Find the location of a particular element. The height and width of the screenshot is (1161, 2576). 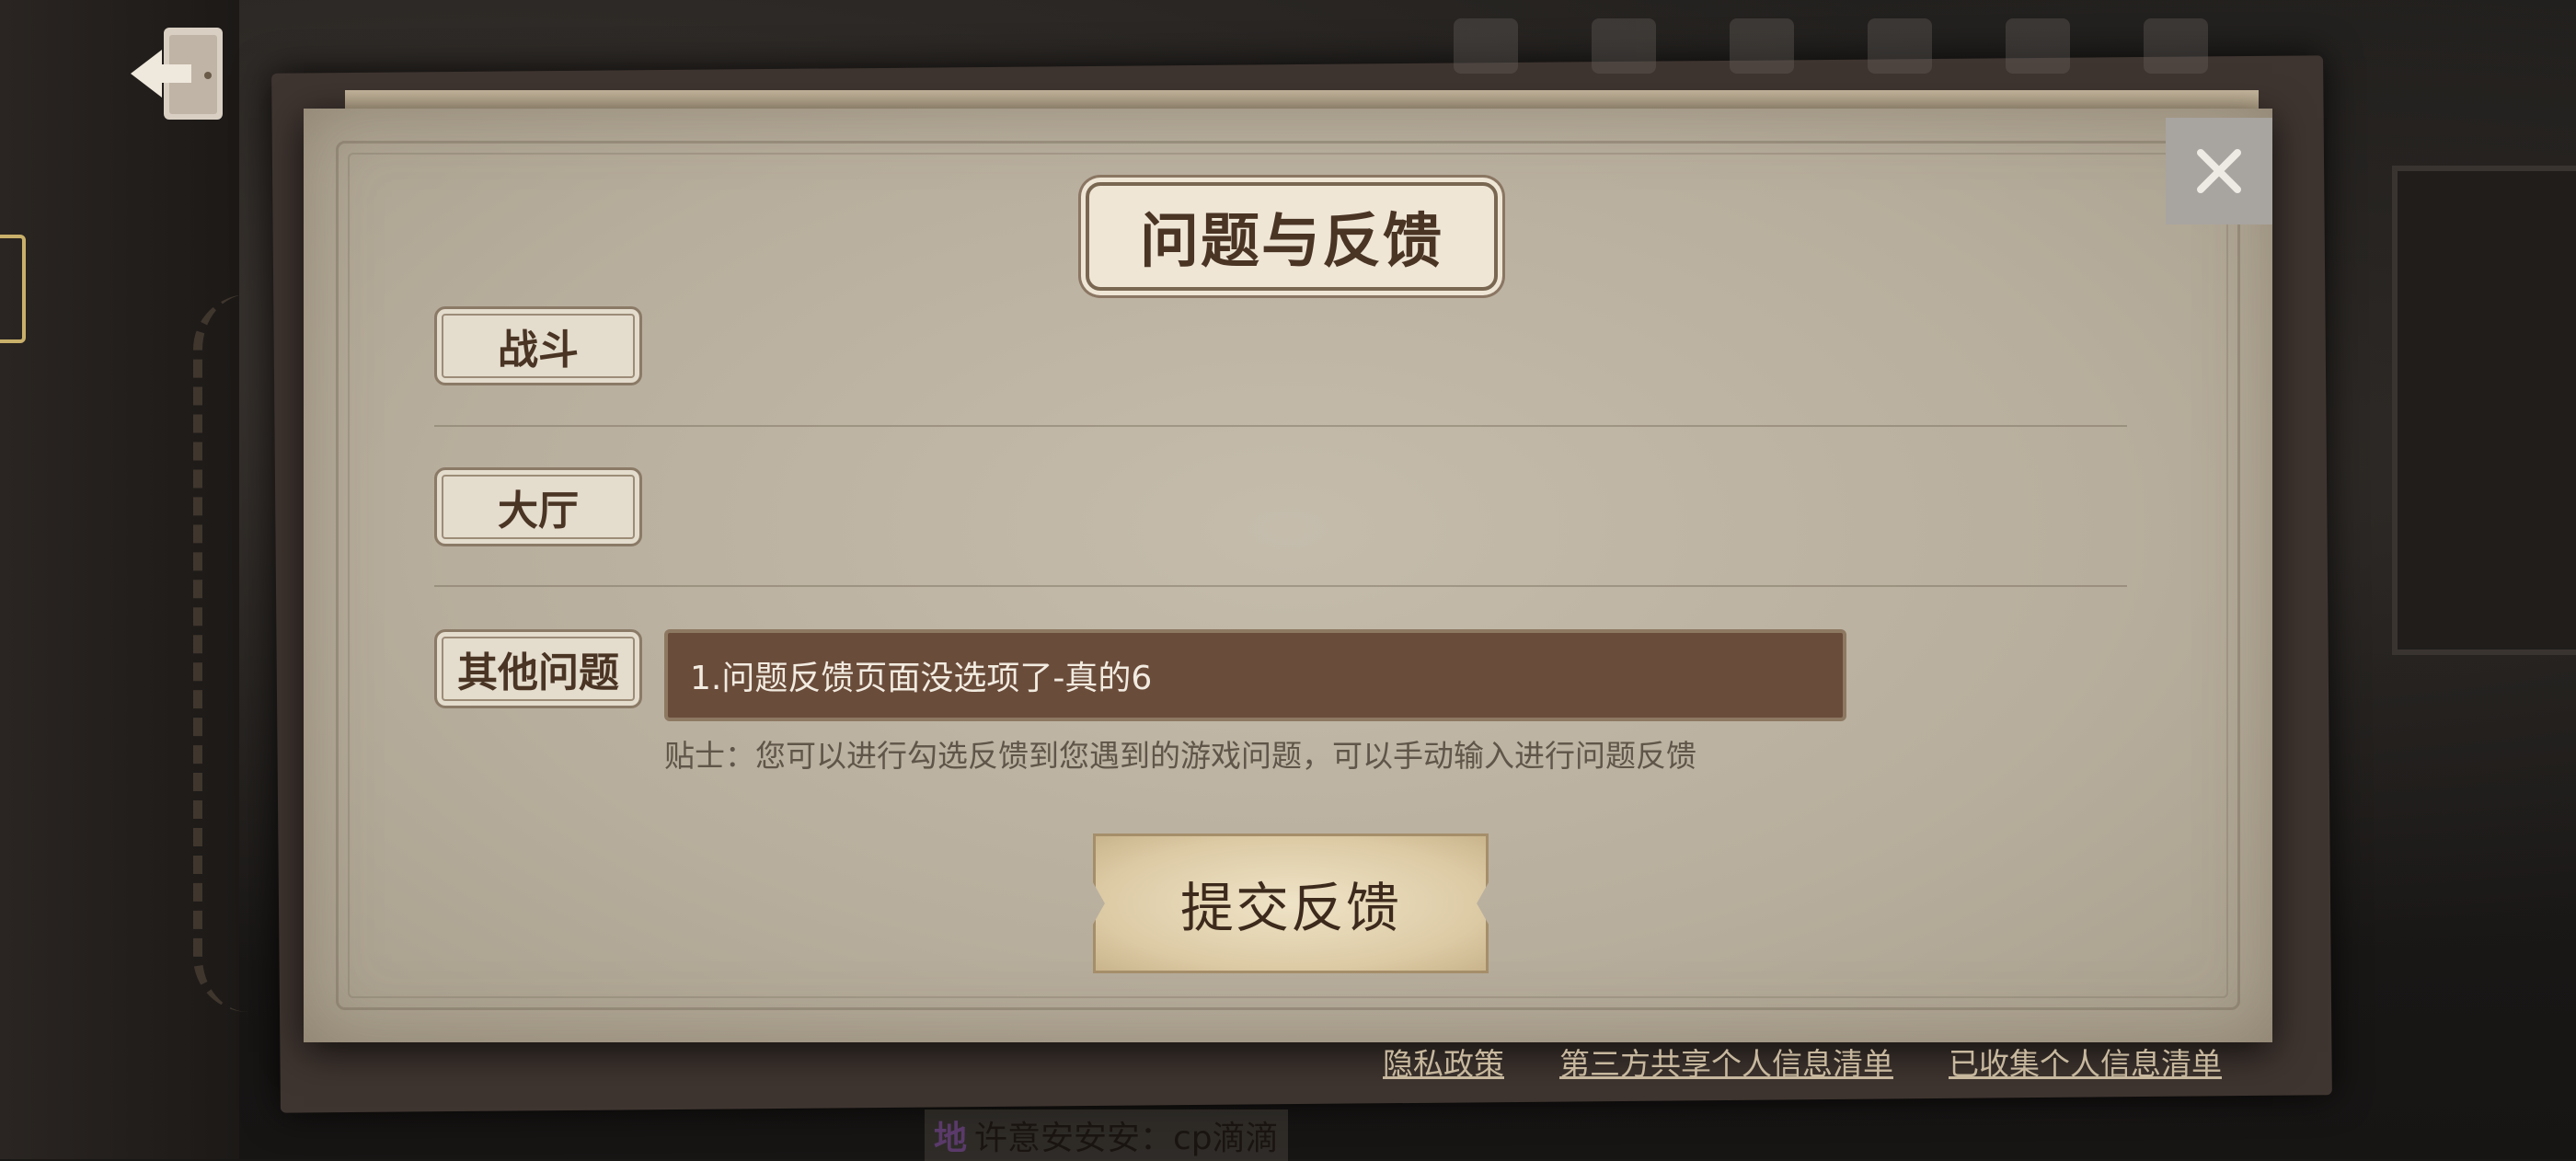

category-tag-lobby: 大厅 is located at coordinates (538, 507).